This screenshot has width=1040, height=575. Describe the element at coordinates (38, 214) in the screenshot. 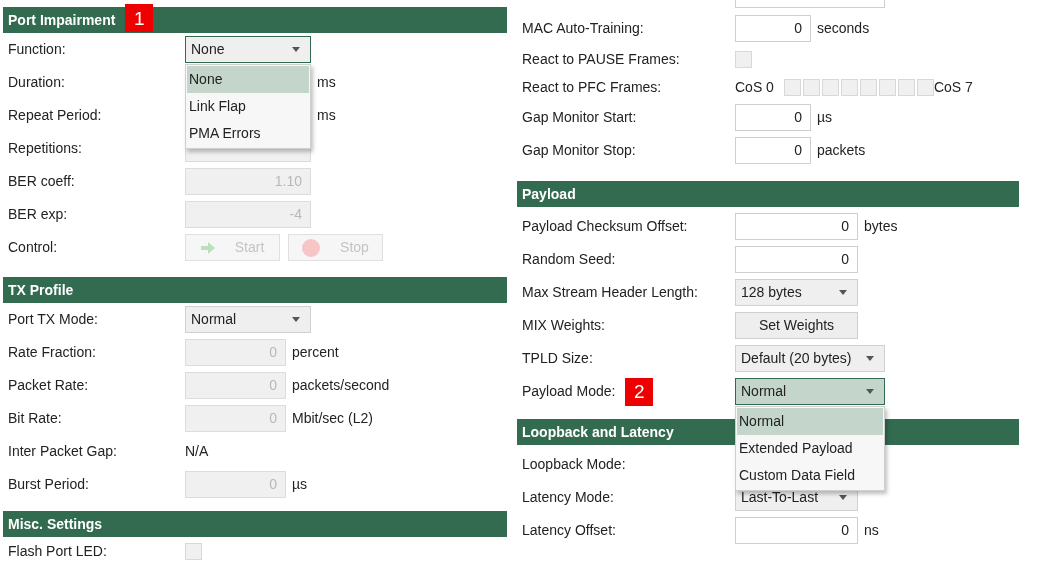

I see `field-label: BER exp:` at that location.